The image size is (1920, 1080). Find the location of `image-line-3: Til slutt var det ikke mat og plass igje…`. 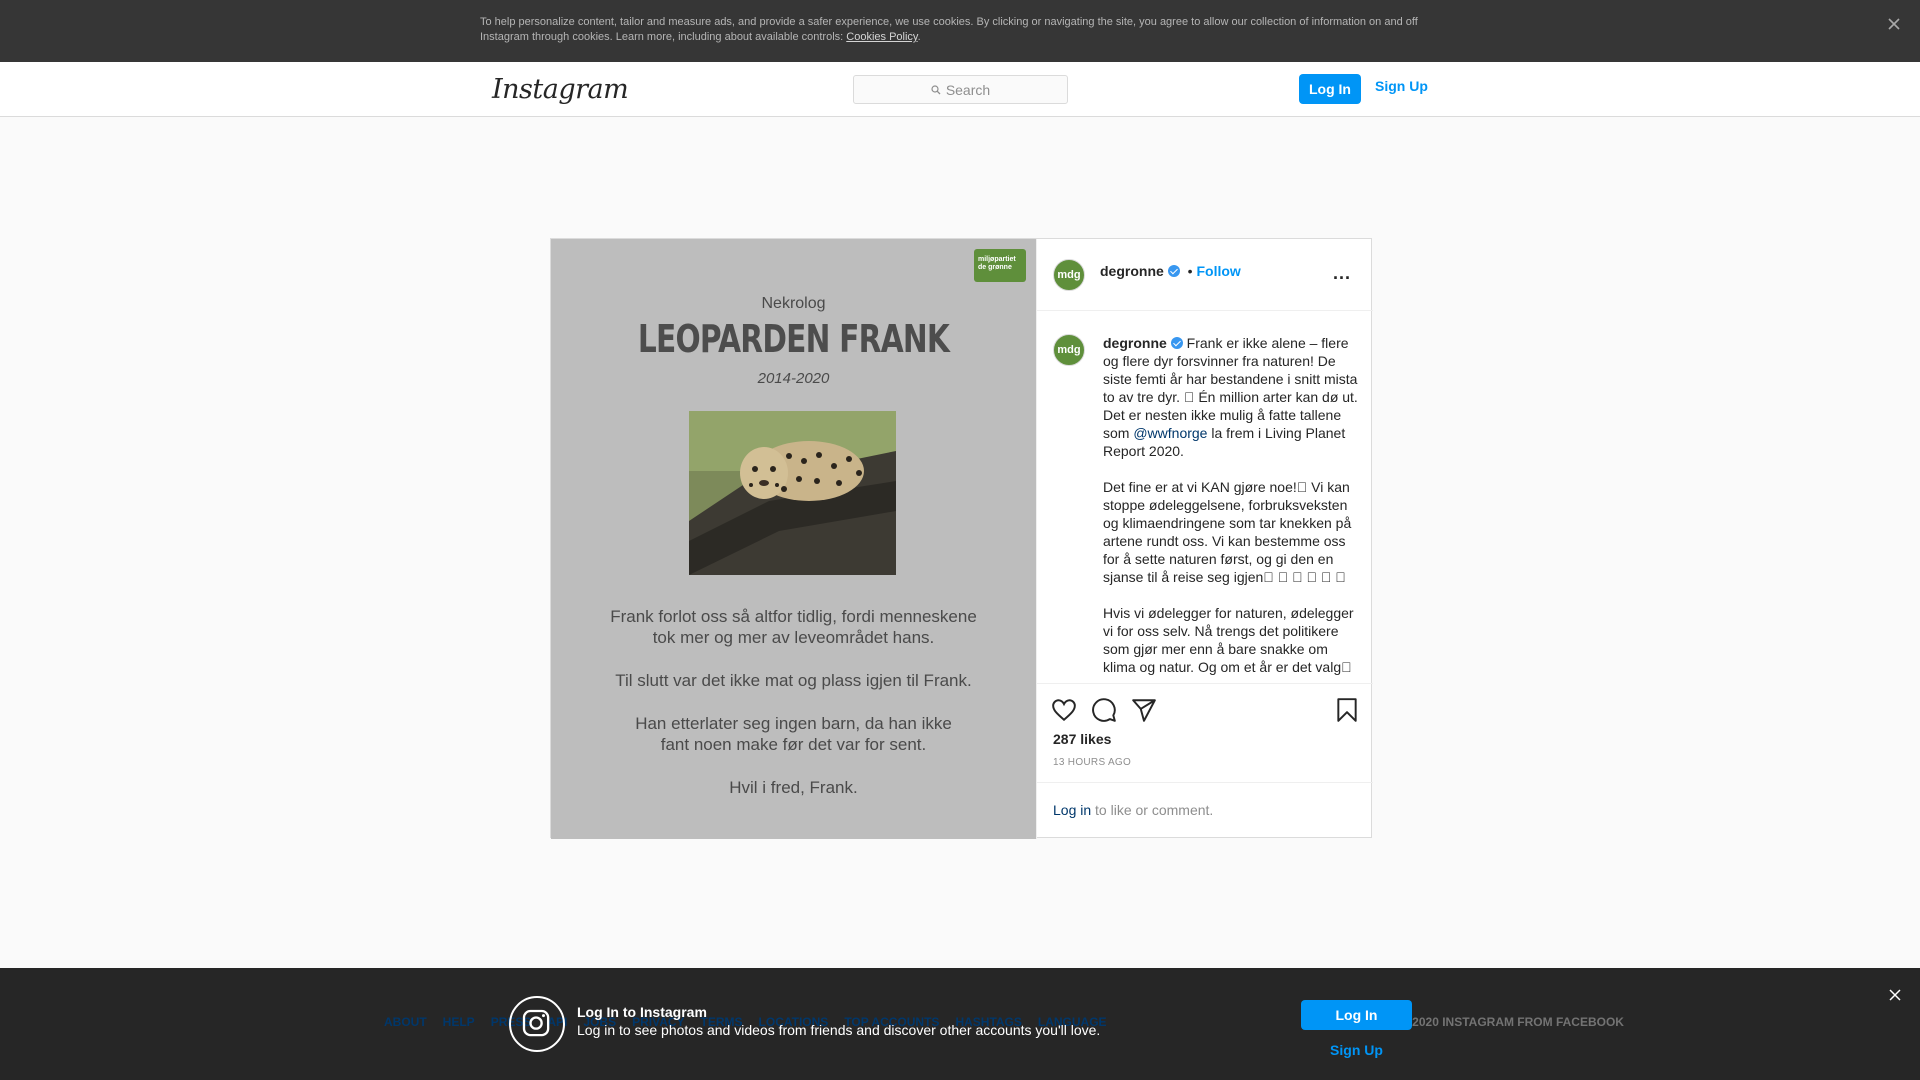

image-line-3: Til slutt var det ikke mat og plass igje… is located at coordinates (793, 680).